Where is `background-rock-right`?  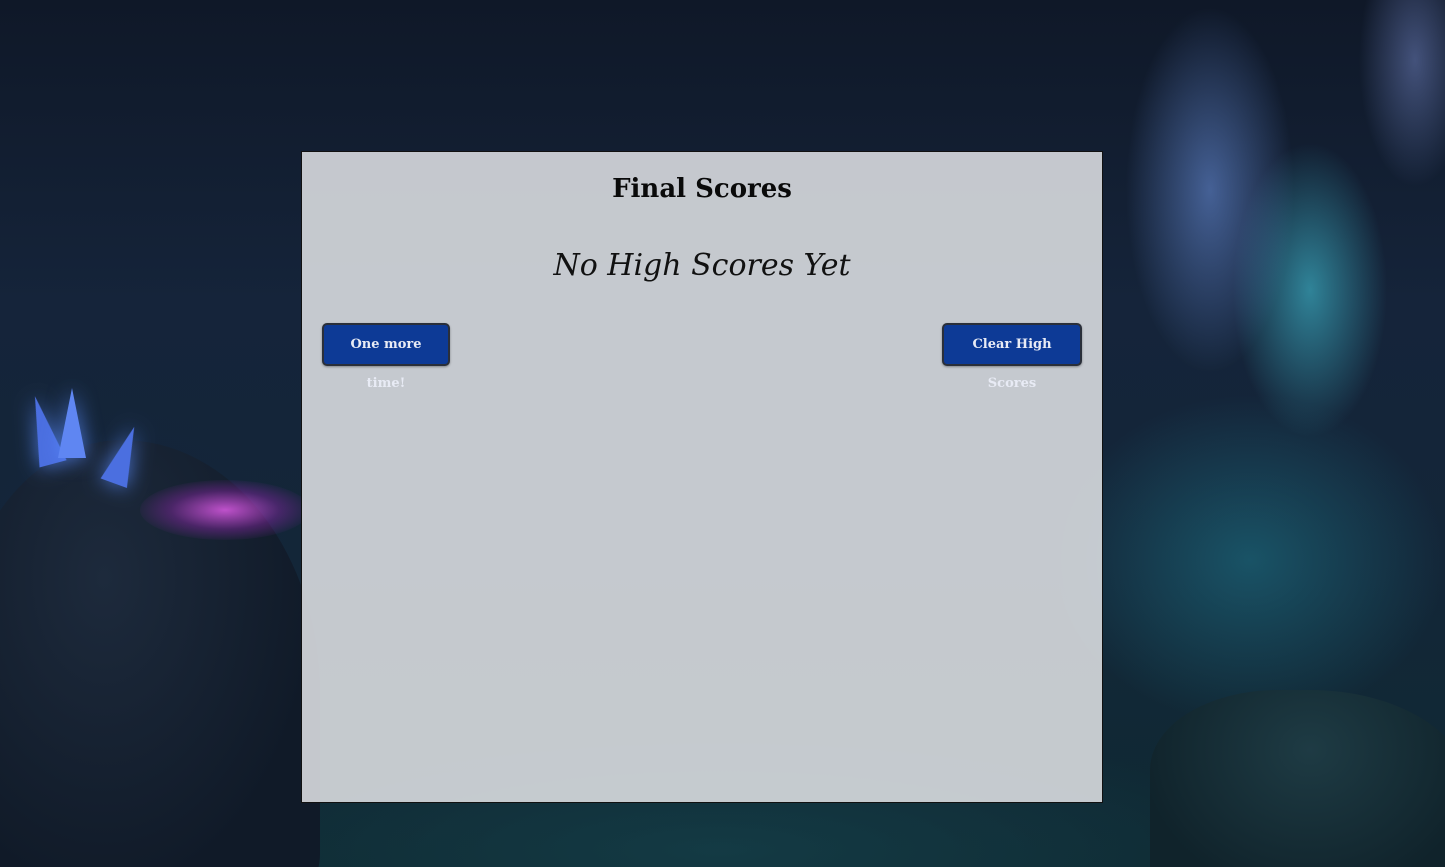
background-rock-right is located at coordinates (1297, 778).